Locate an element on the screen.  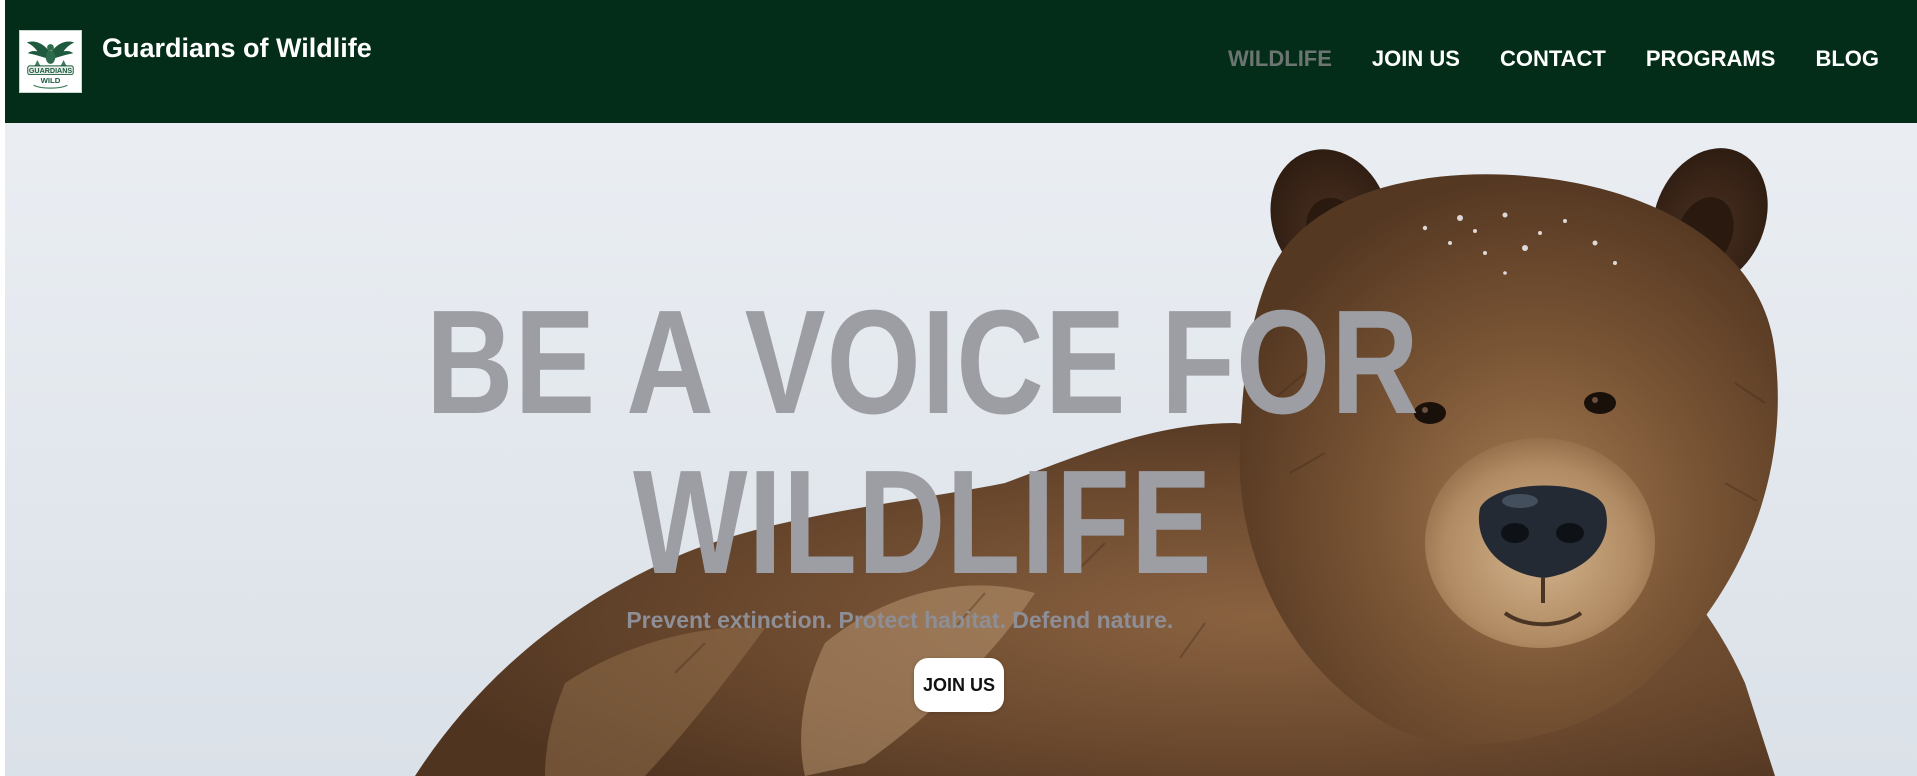
hero-join-us-button: JOIN US is located at coordinates (959, 685).